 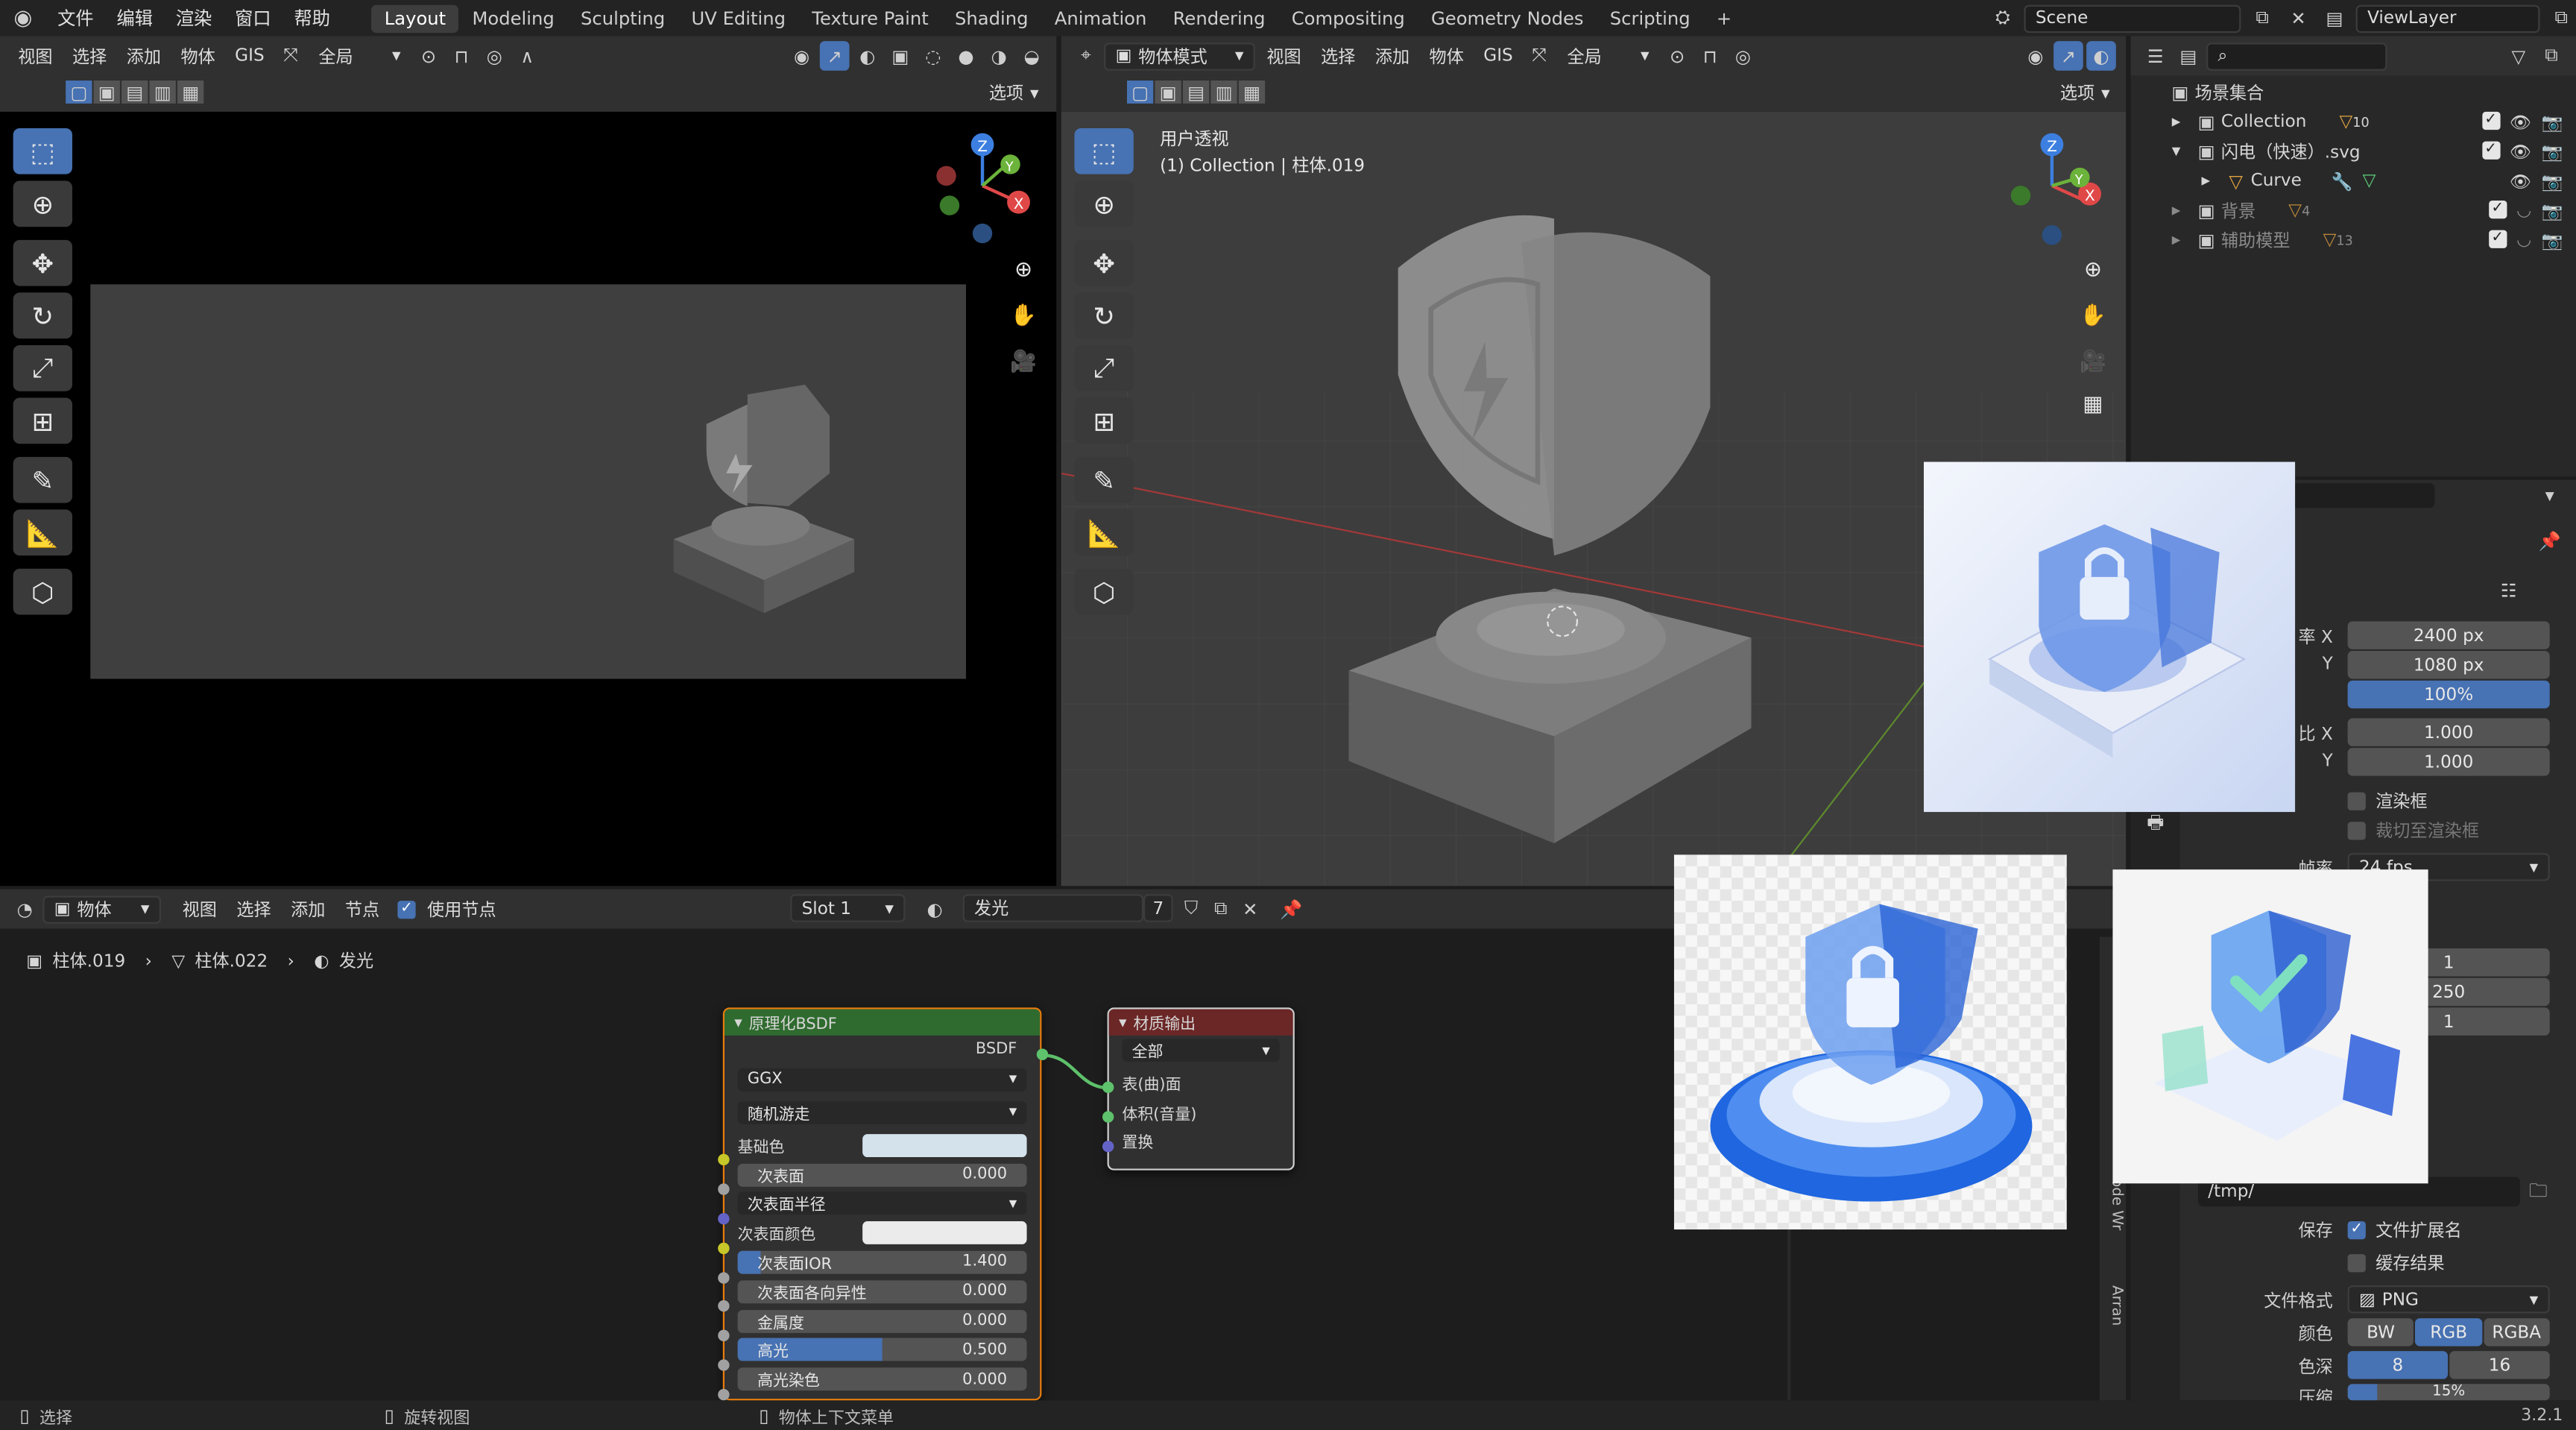 I want to click on new-collection-icon: ⧉, so click(x=2551, y=56).